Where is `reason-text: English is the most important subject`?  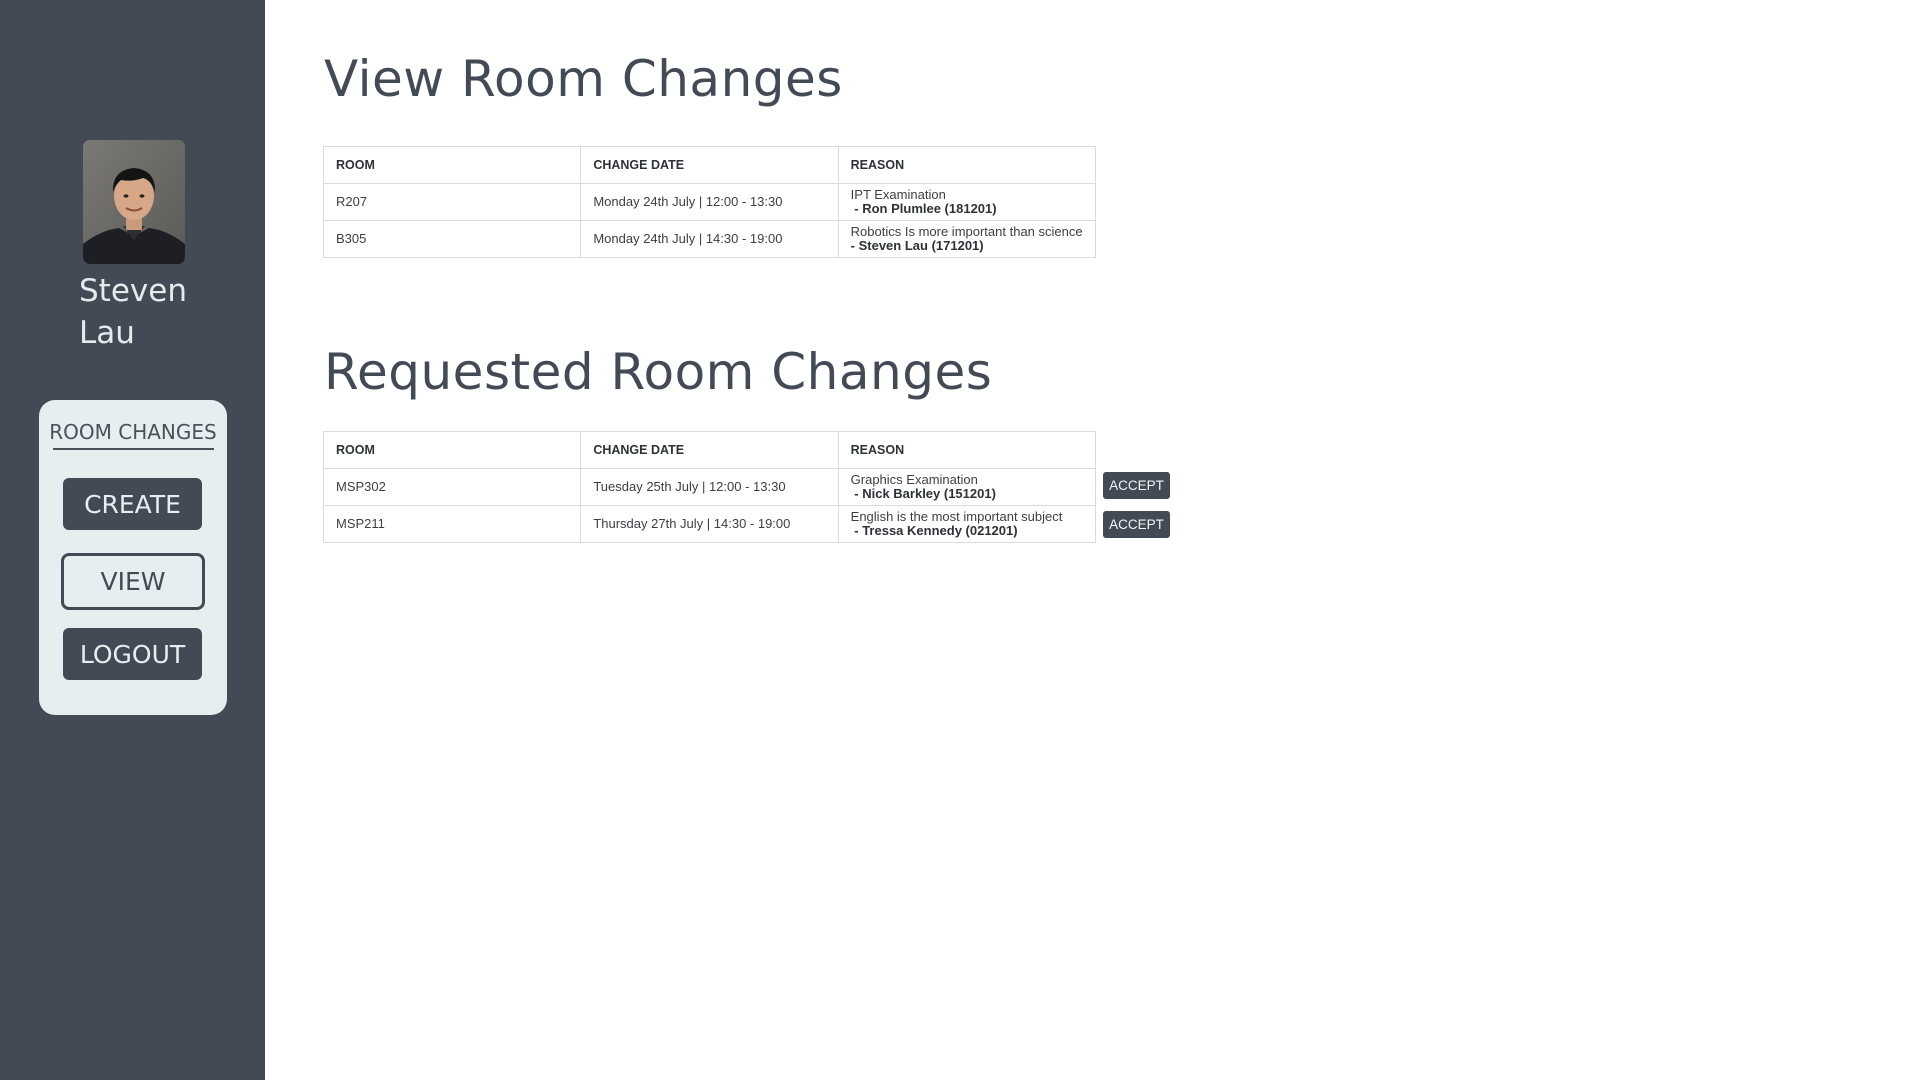
reason-text: English is the most important subject is located at coordinates (956, 516).